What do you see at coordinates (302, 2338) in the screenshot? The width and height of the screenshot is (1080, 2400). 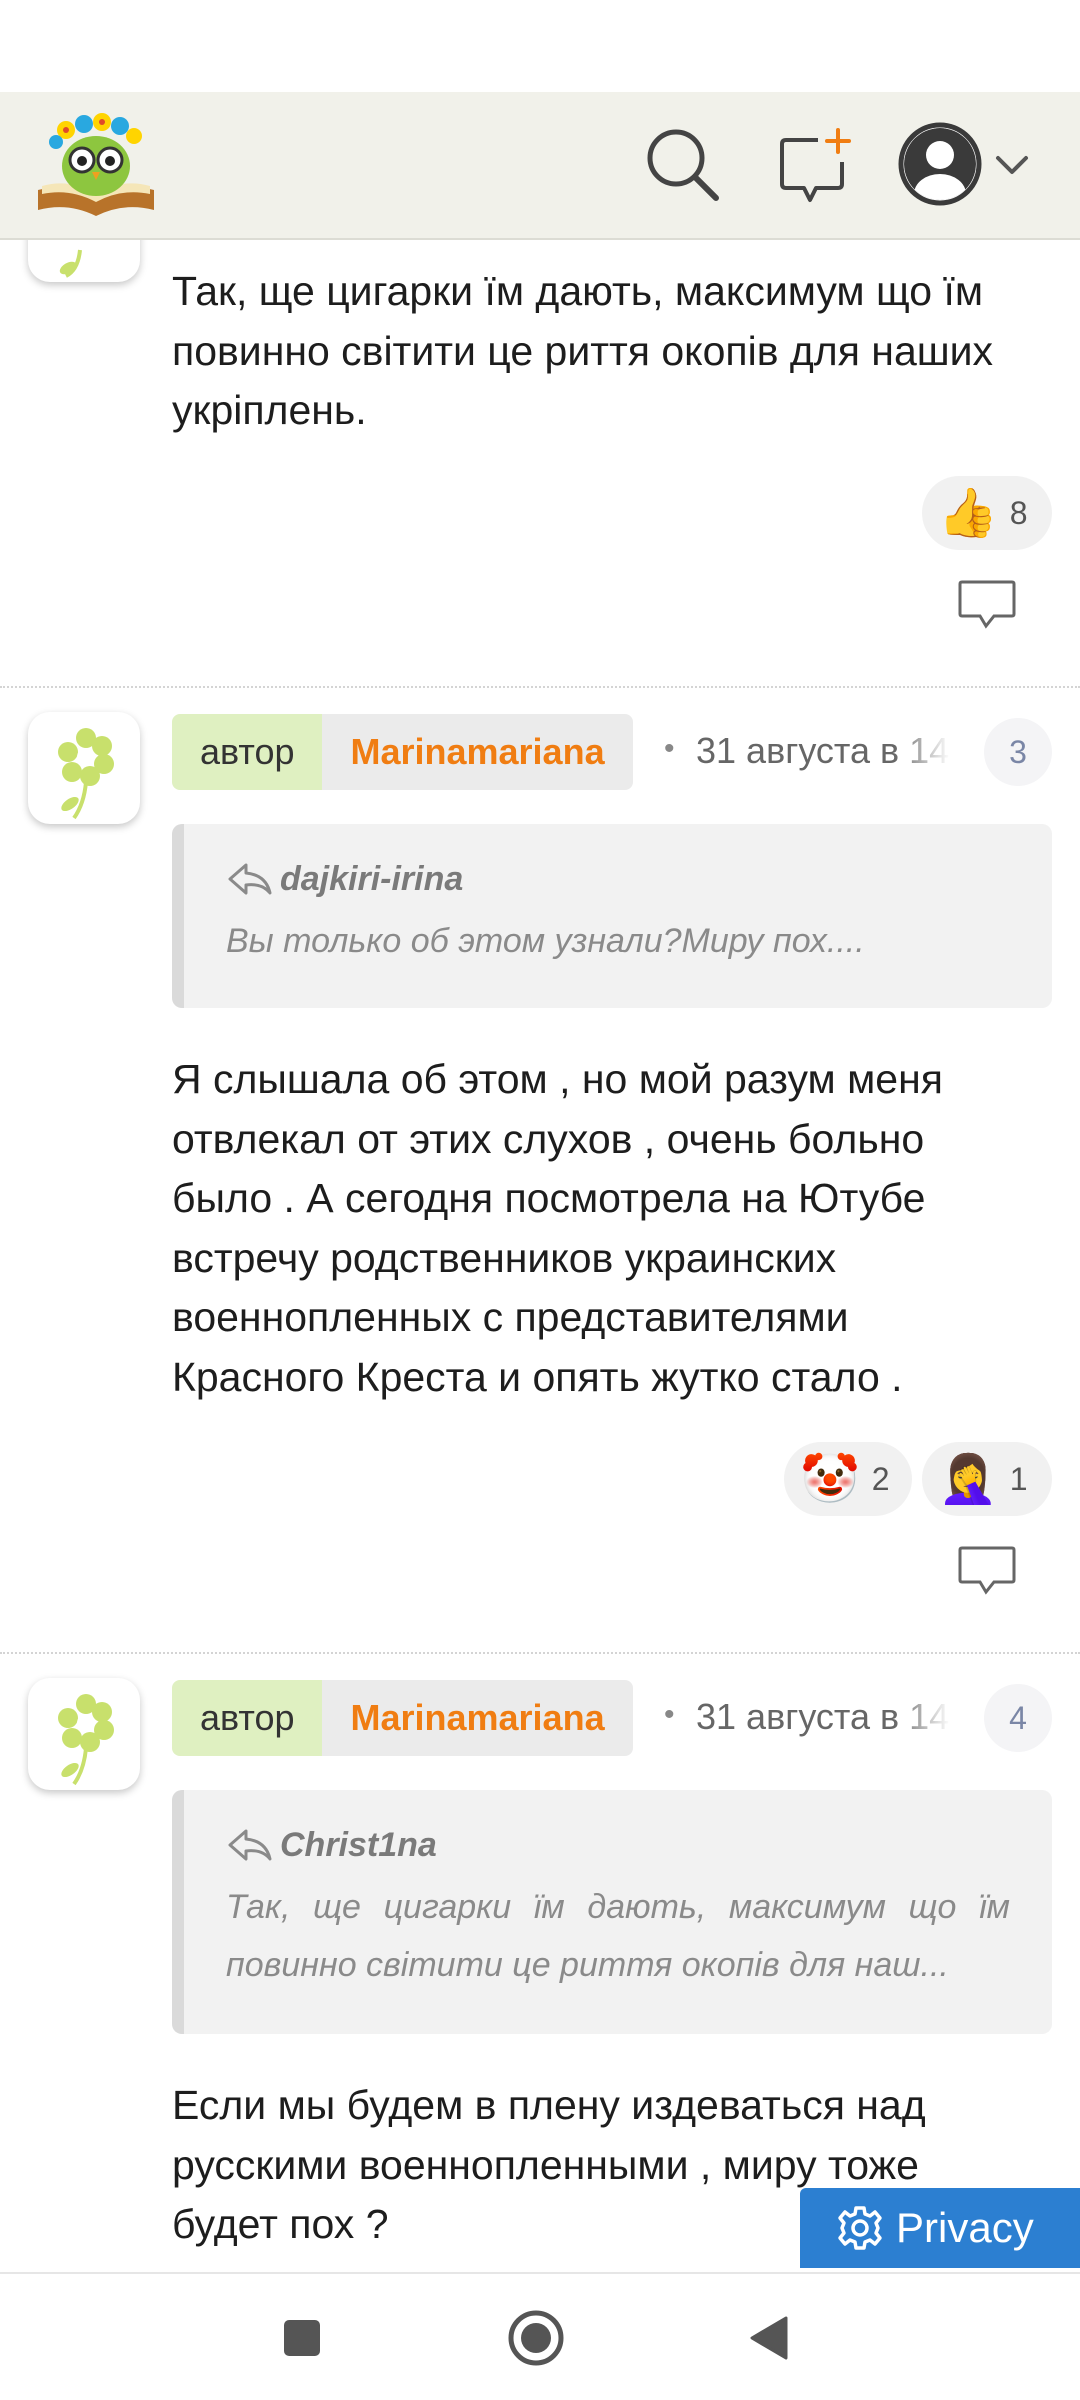 I see `recent-apps-icon` at bounding box center [302, 2338].